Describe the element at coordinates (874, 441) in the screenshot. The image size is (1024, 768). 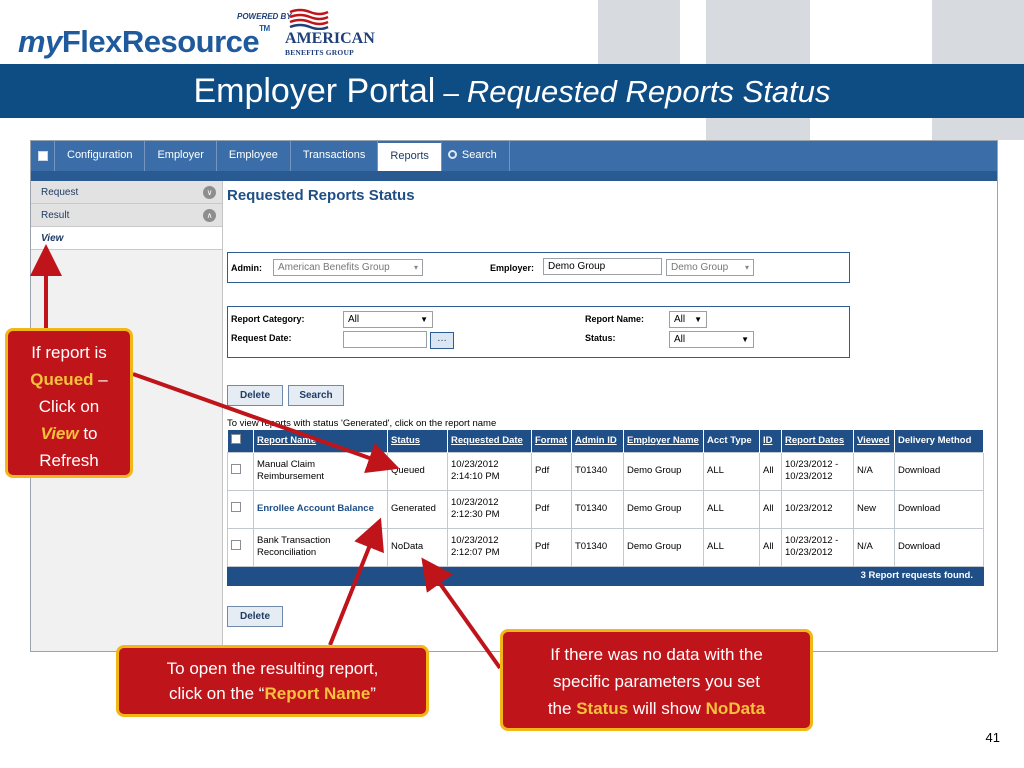
I see `col-viewed: Viewed` at that location.